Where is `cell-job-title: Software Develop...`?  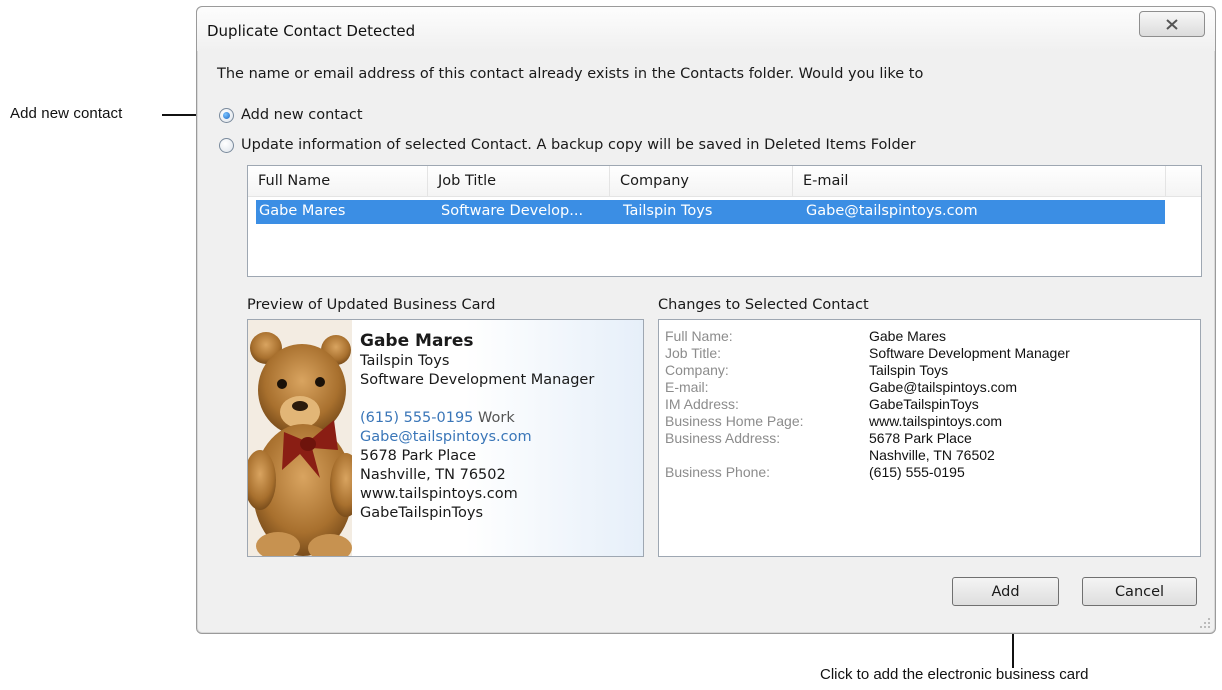
cell-job-title: Software Develop... is located at coordinates (512, 211).